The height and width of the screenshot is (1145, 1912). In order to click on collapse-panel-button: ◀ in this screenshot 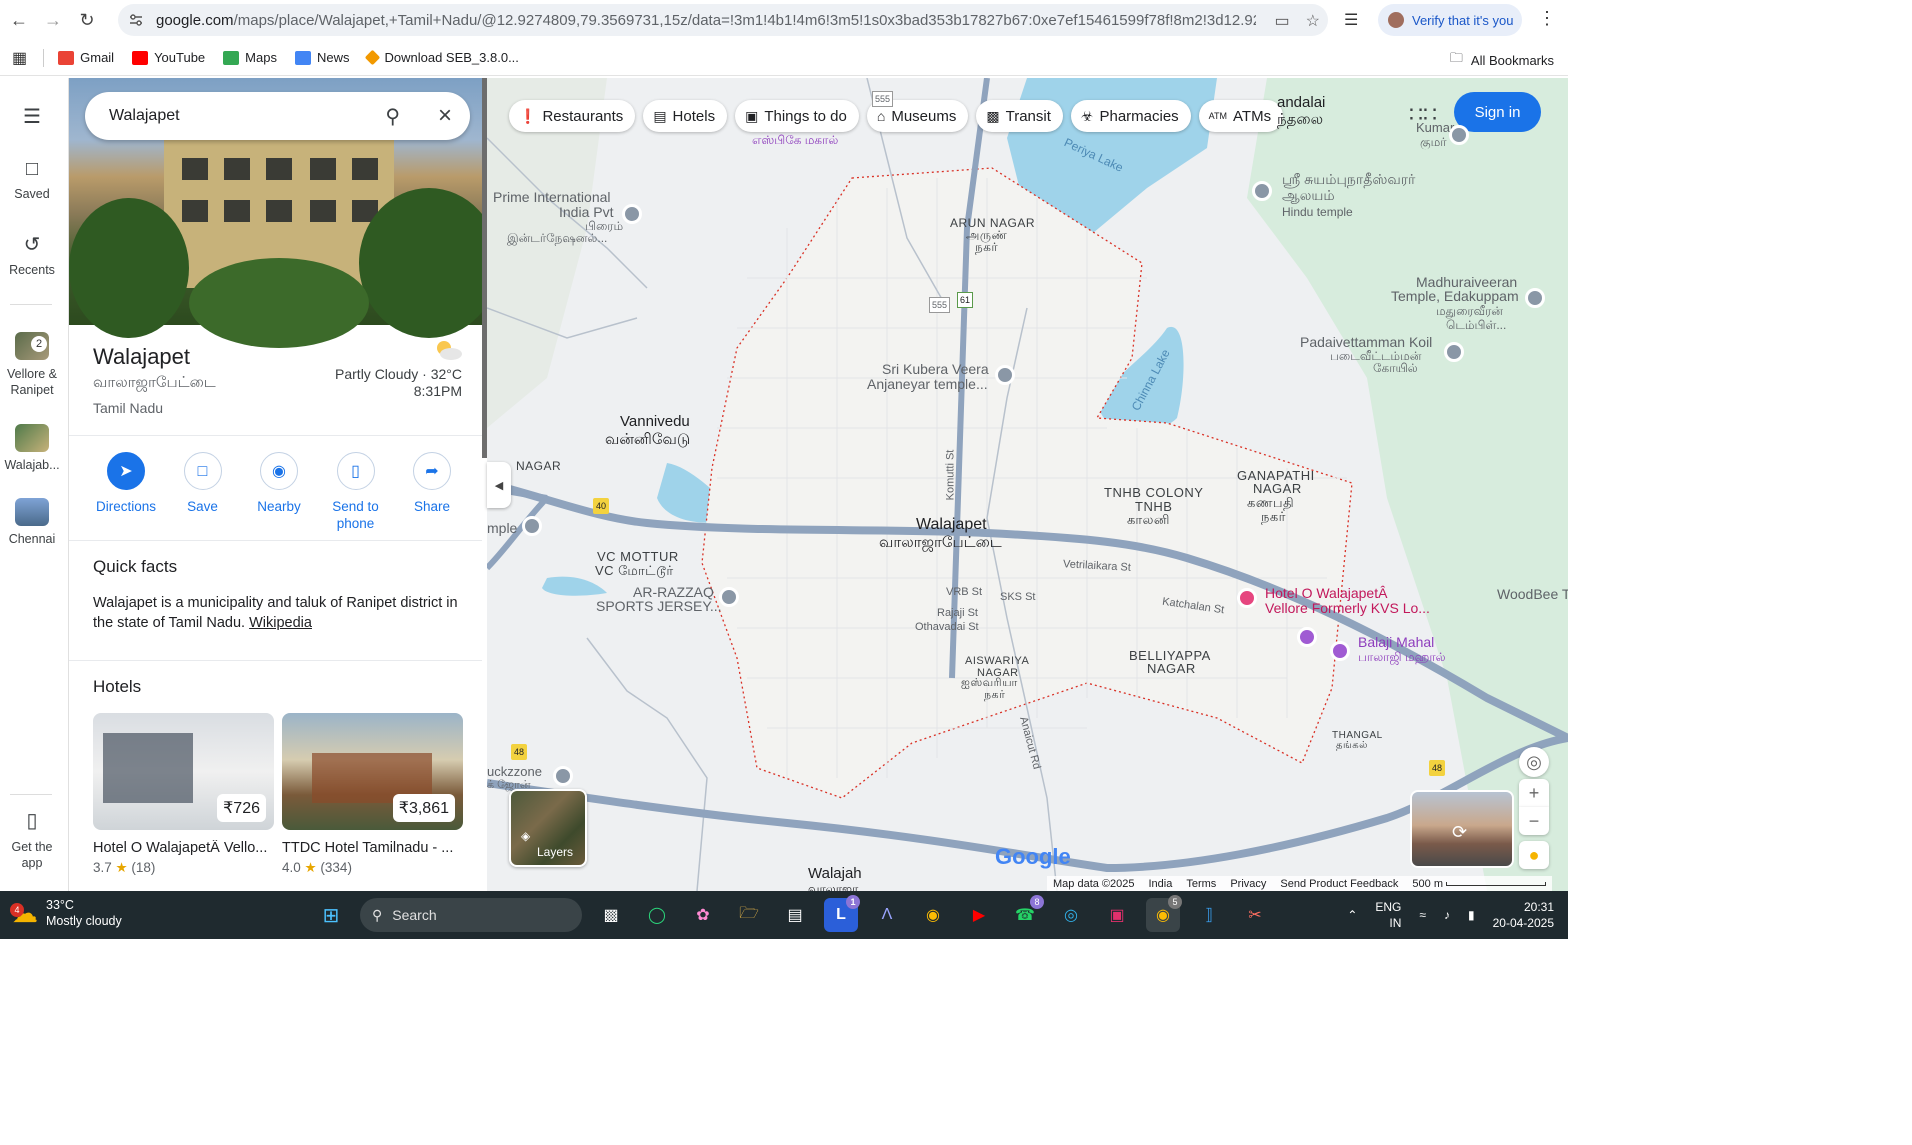, I will do `click(499, 485)`.